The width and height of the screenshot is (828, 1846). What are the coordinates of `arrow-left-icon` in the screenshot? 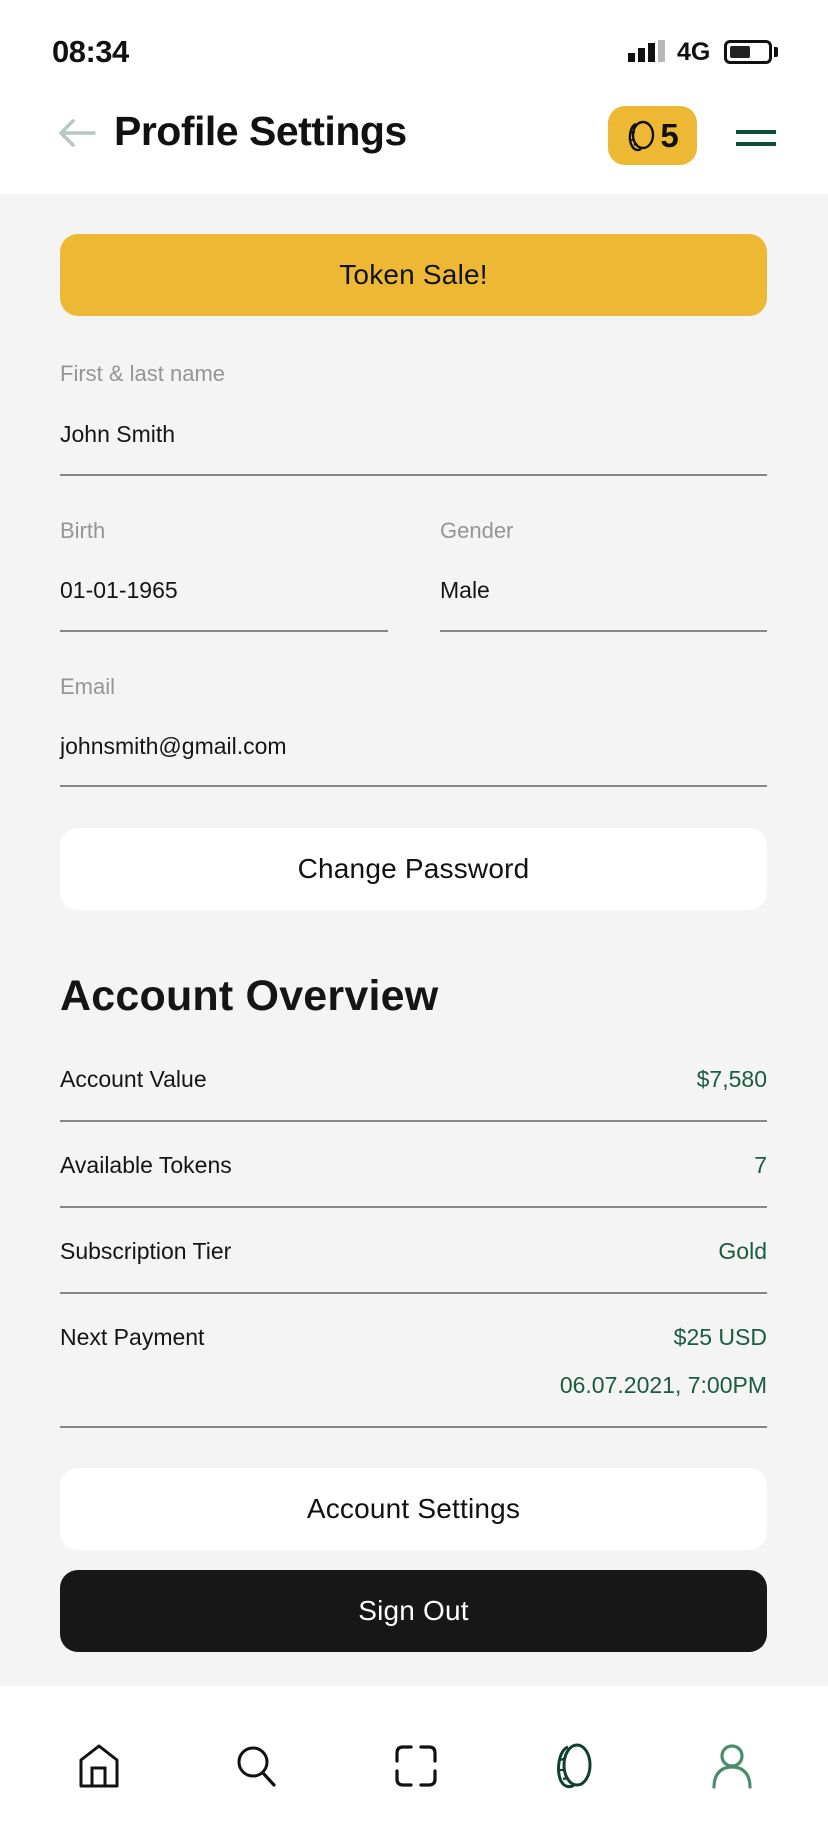 It's located at (77, 133).